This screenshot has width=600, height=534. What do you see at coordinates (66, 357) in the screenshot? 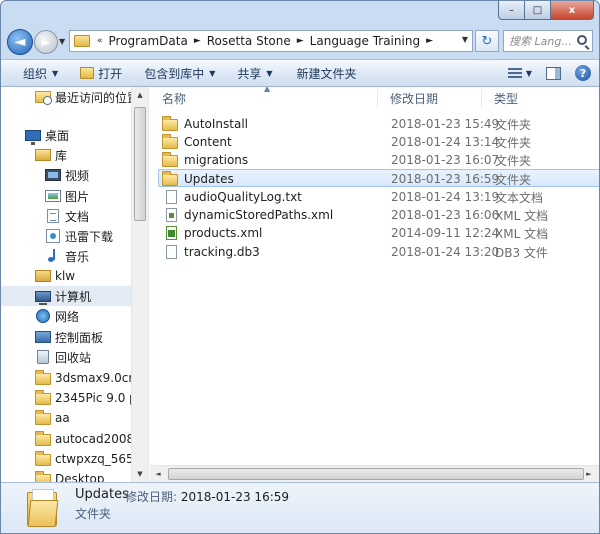
I see `sidebar-item-recycle-bin: 回收站` at bounding box center [66, 357].